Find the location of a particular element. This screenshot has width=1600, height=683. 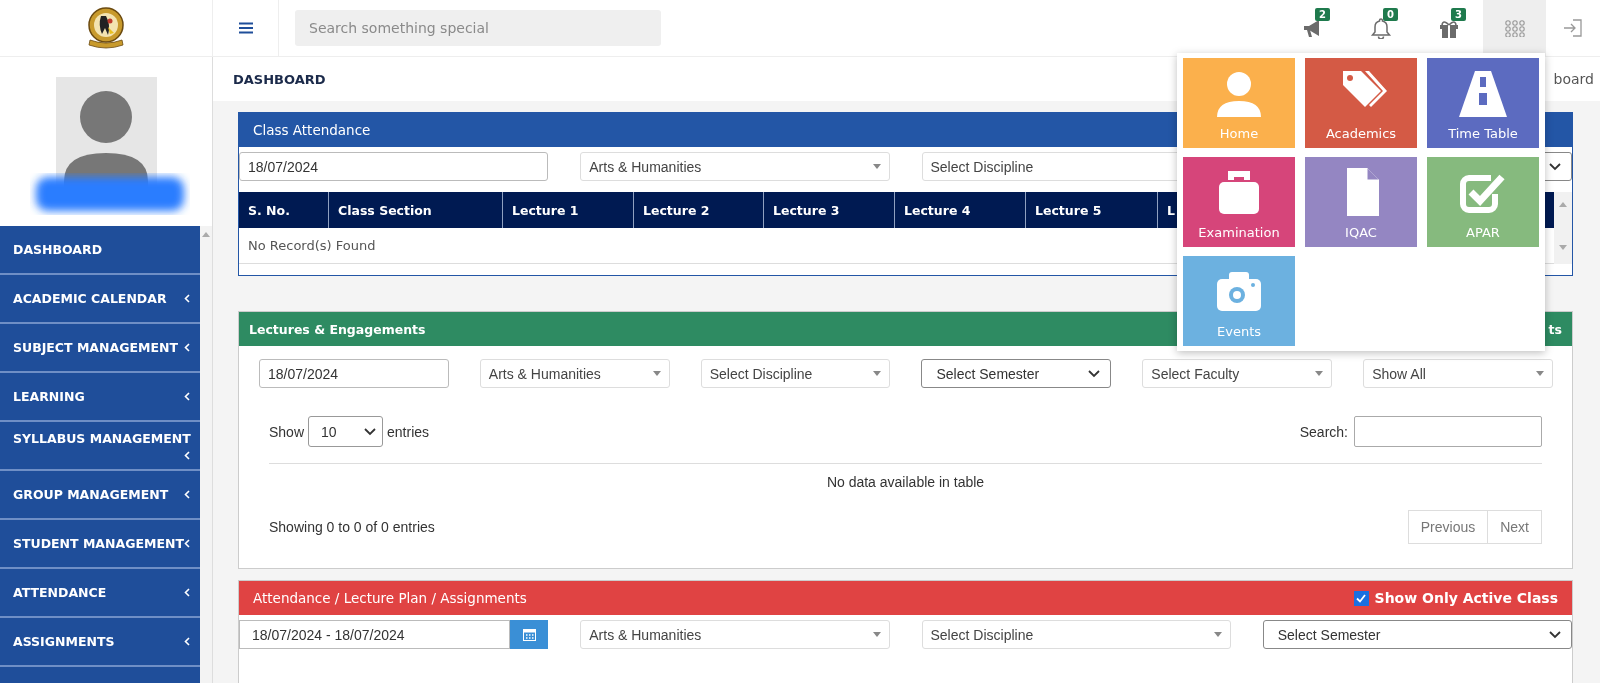

calendar-button is located at coordinates (529, 634).